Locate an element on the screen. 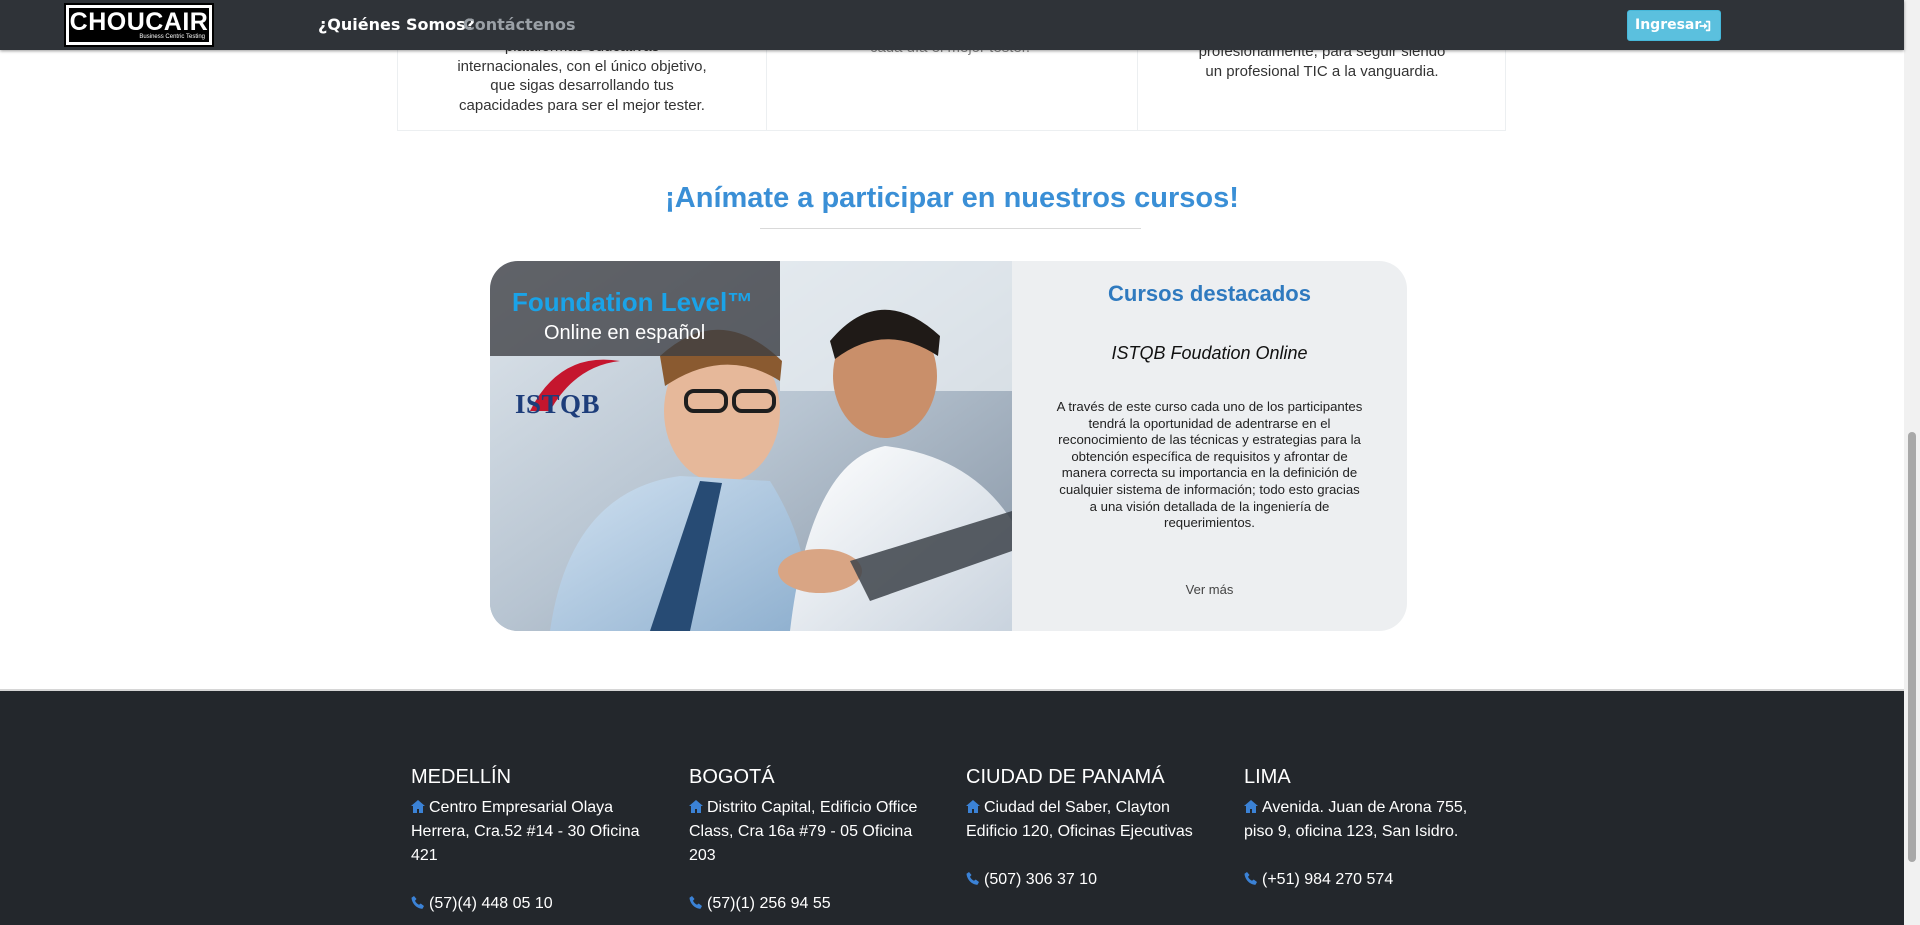 This screenshot has width=1920, height=925. title-divider is located at coordinates (950, 228).